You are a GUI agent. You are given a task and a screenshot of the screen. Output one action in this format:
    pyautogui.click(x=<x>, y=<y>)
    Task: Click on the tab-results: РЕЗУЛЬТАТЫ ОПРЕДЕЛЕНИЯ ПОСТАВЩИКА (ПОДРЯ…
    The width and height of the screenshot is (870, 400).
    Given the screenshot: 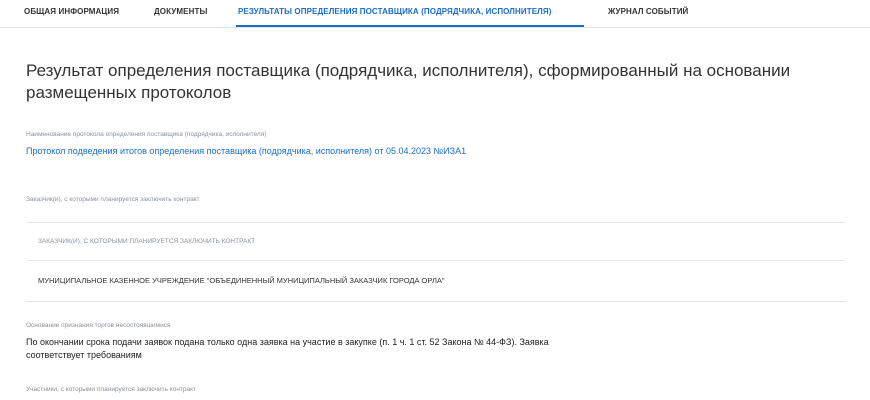 What is the action you would take?
    pyautogui.click(x=395, y=11)
    